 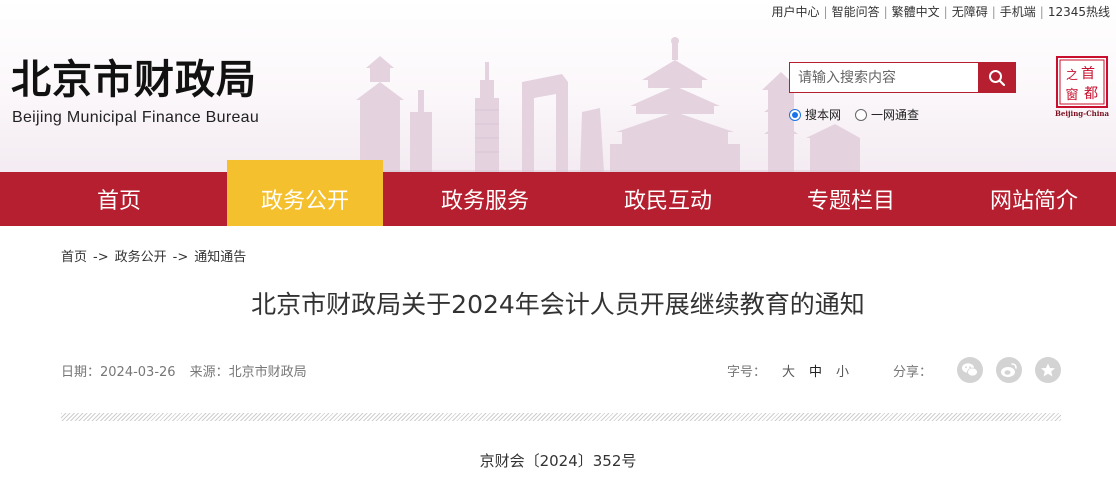 I want to click on nav-item-interaction: 政民互动, so click(x=668, y=199).